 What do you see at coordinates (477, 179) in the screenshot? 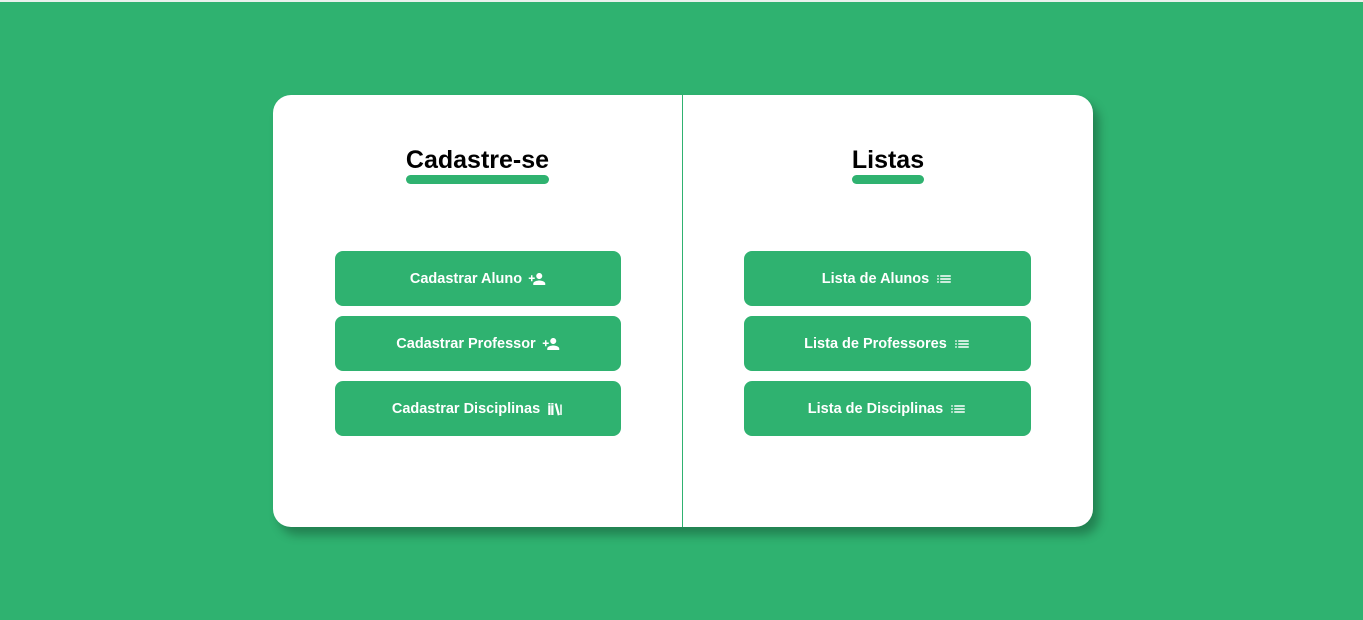
I see `register-title-underline` at bounding box center [477, 179].